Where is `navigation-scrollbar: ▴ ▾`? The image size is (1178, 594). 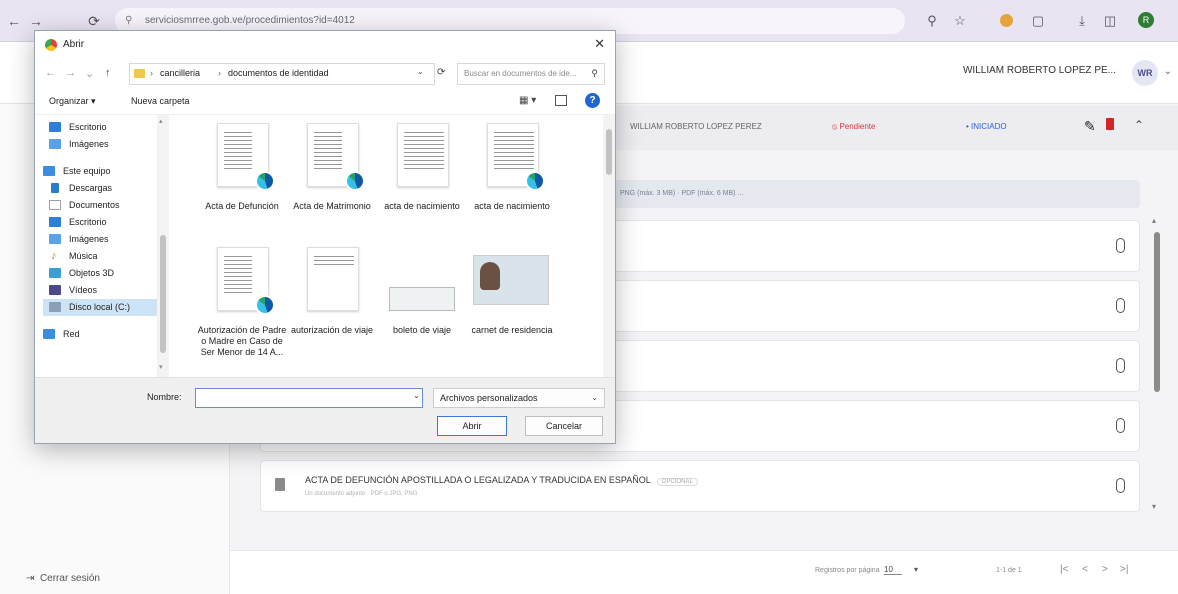
navigation-scrollbar: ▴ ▾ is located at coordinates (163, 246).